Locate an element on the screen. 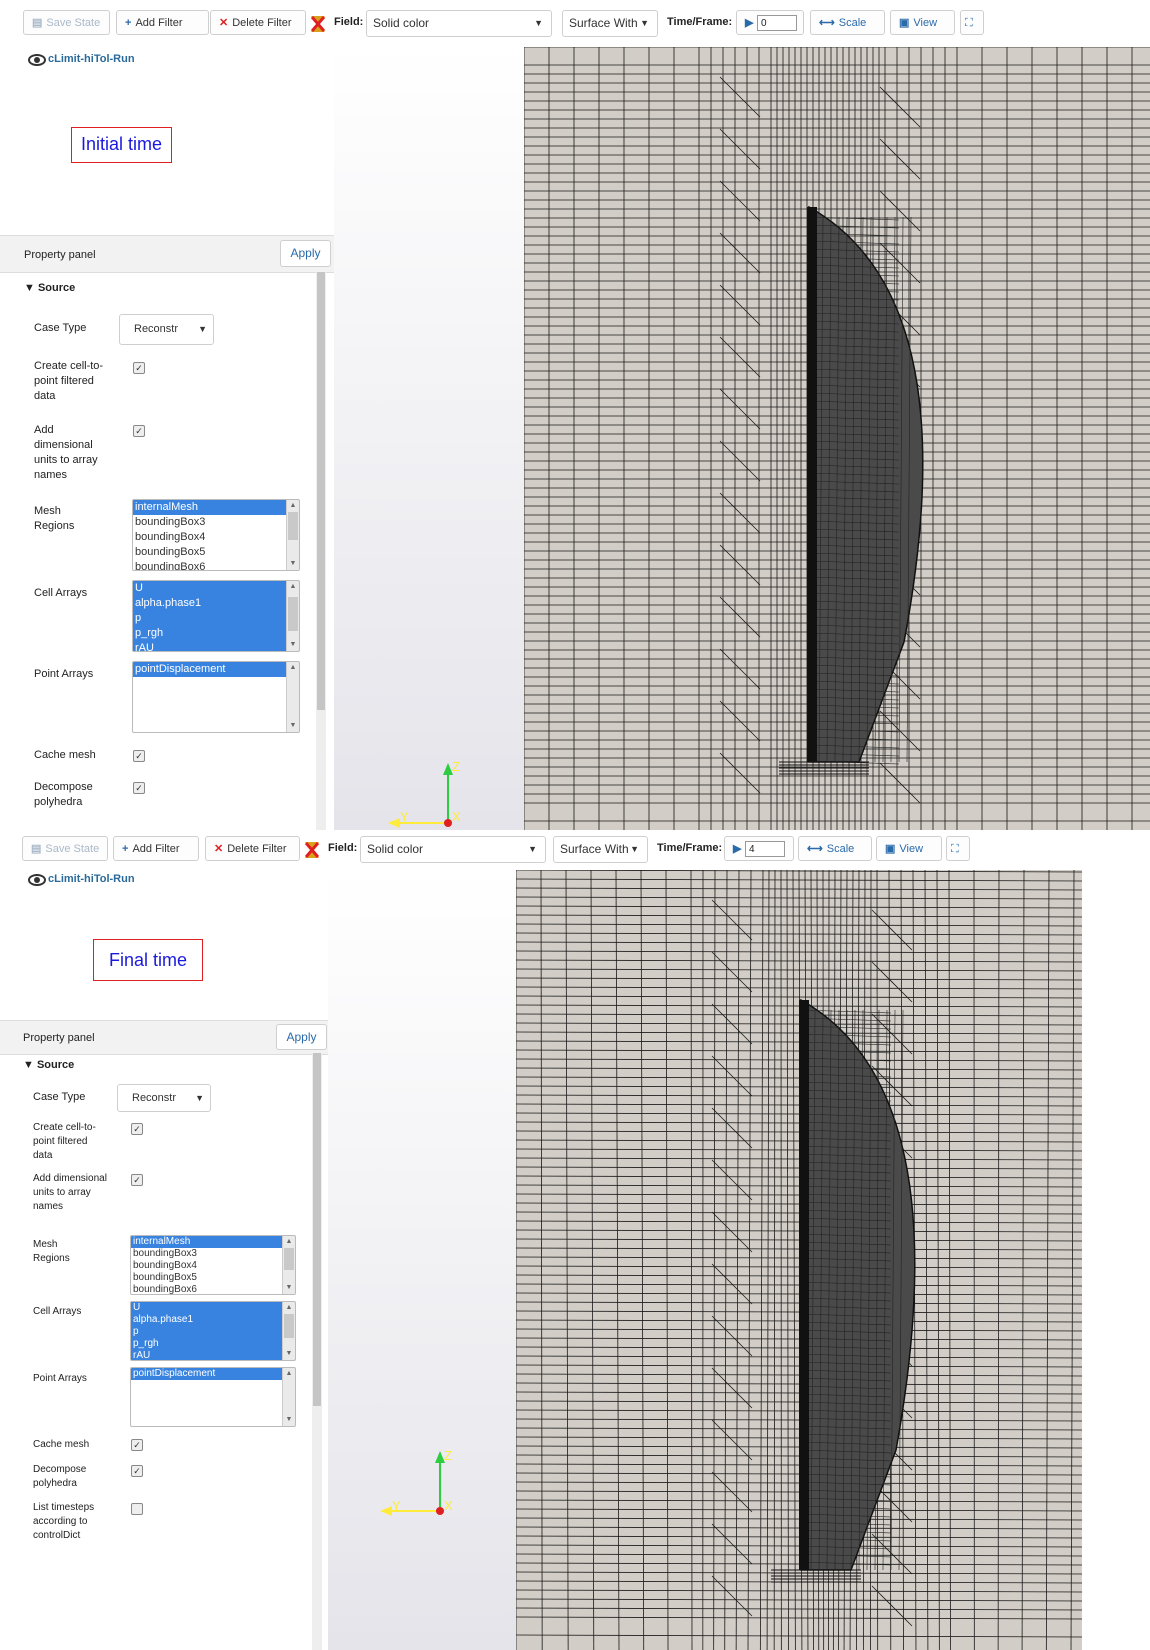  pipeline-browser: cLimit-hiTol-Run Initial time is located at coordinates (170, 137).